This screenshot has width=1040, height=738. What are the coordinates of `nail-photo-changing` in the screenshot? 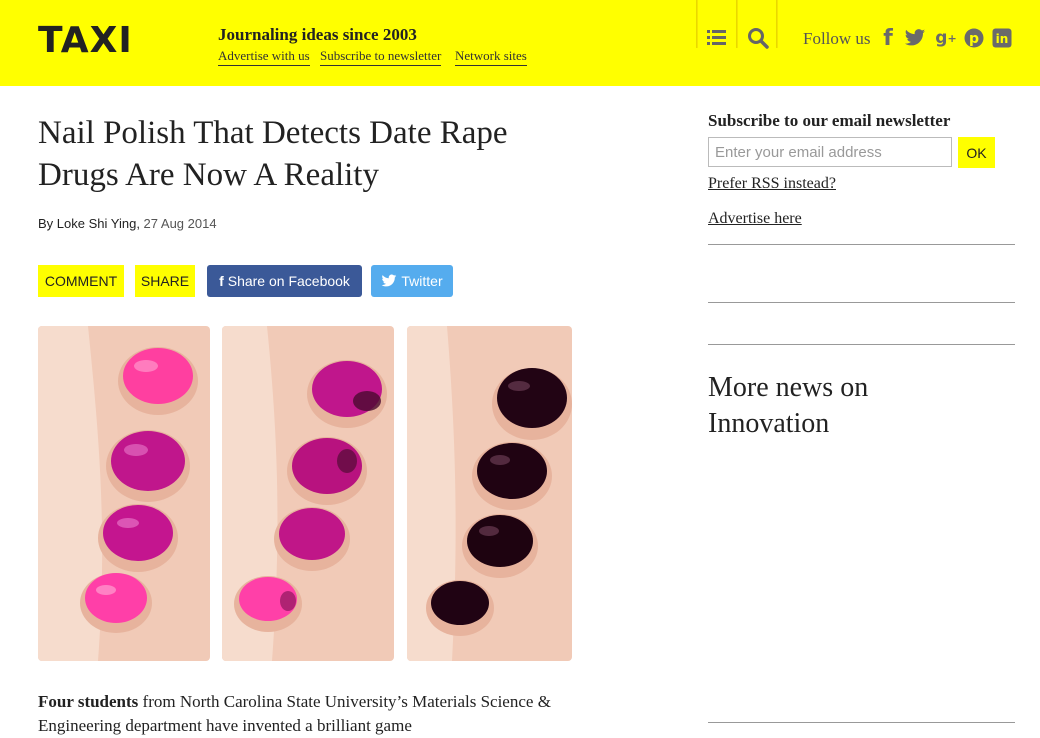 It's located at (308, 493).